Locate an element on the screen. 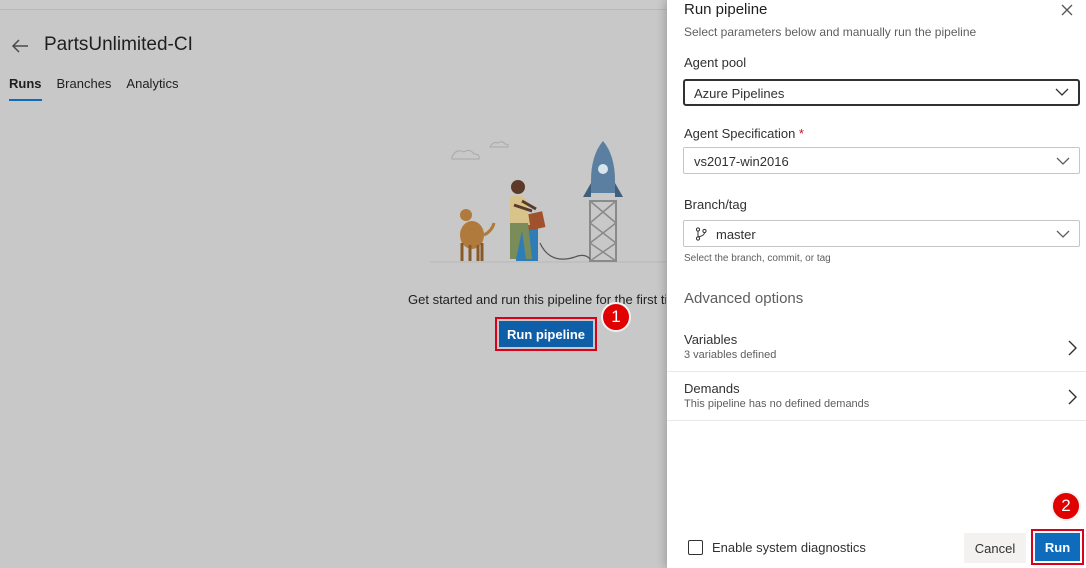 The width and height of the screenshot is (1086, 568). tab-analytics: Analytics is located at coordinates (152, 88).